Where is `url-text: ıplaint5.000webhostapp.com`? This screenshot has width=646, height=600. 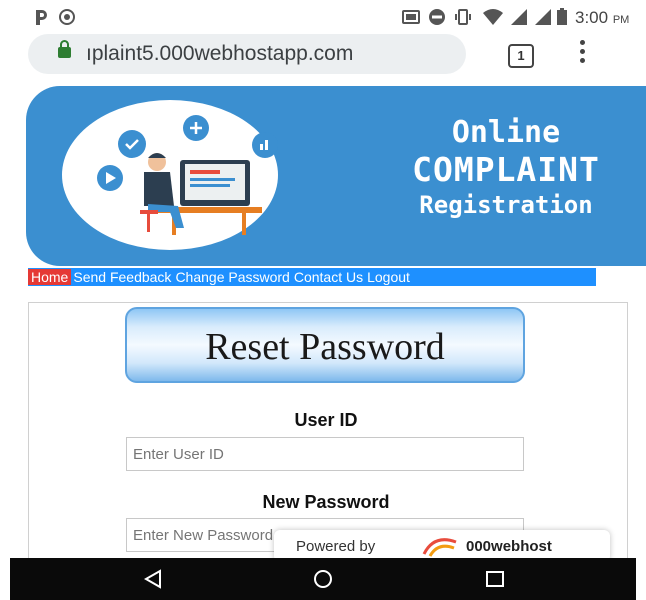
url-text: ıplaint5.000webhostapp.com is located at coordinates (219, 54).